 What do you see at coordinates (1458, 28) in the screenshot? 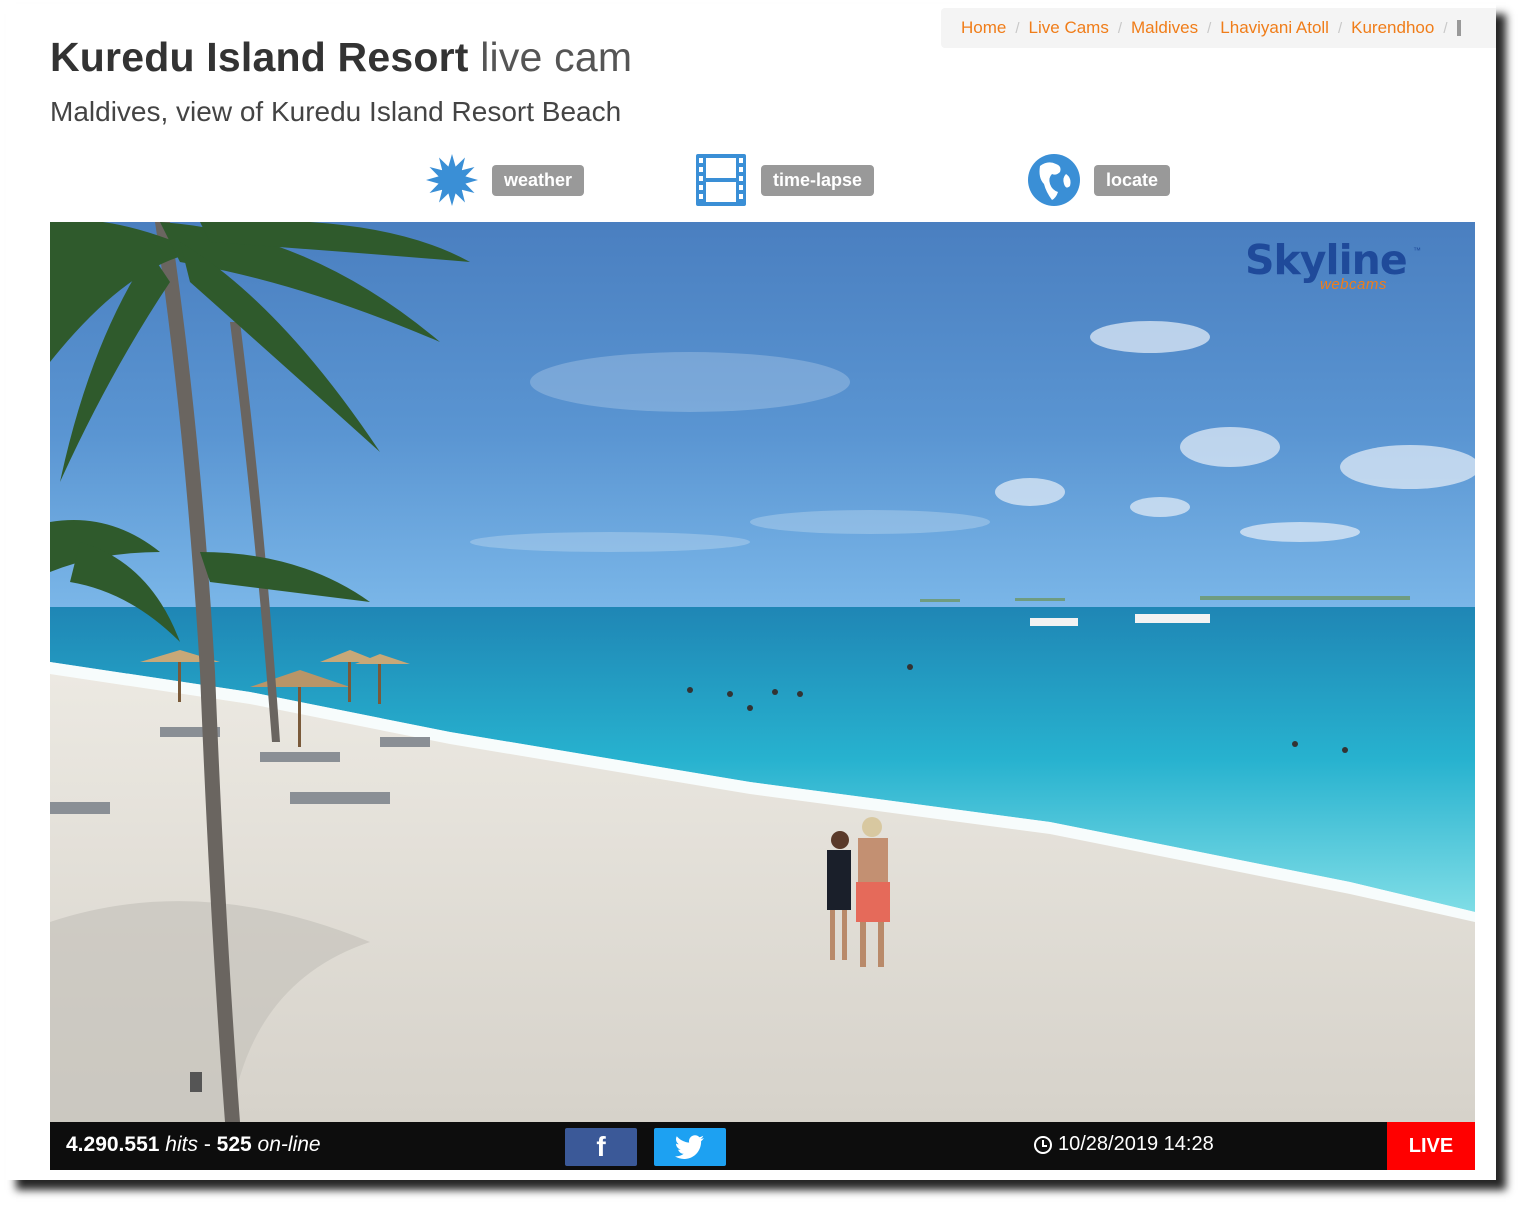
I see `breadcrumb-truncated-item` at bounding box center [1458, 28].